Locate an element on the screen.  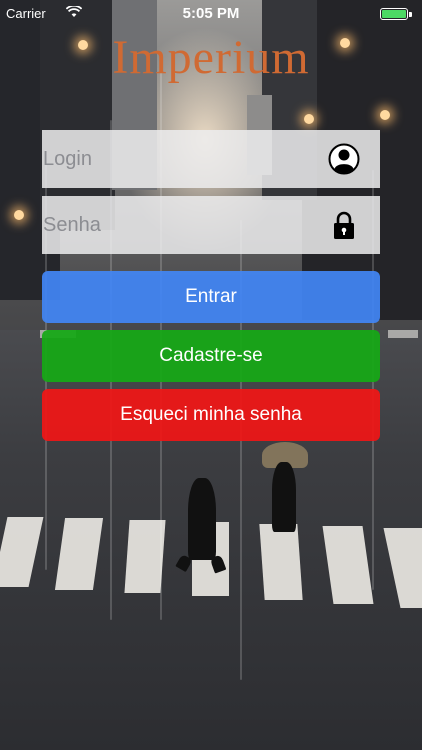
battery-level is located at coordinates (394, 14).